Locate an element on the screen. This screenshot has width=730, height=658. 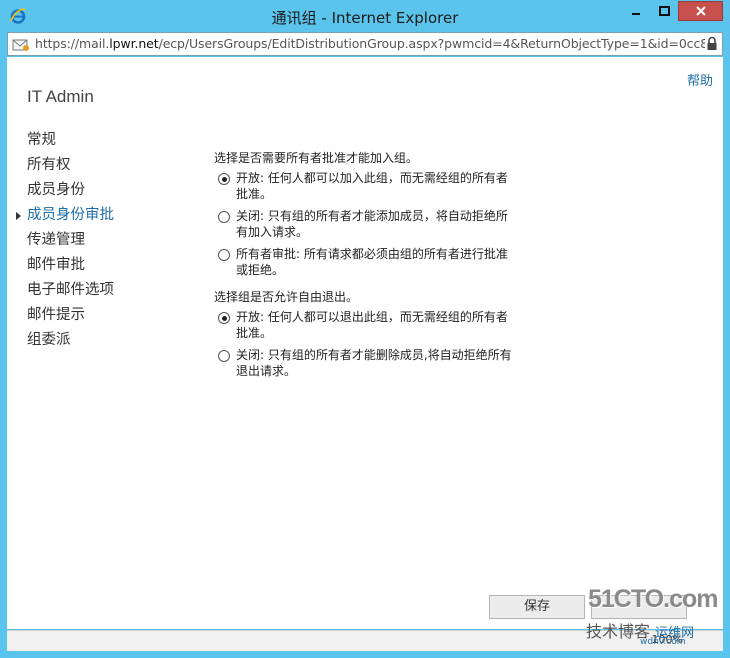
radio-label: 关闭: 只有组的所有者才能删除成员,将自动拒绝所有退出请求。 is located at coordinates (374, 363).